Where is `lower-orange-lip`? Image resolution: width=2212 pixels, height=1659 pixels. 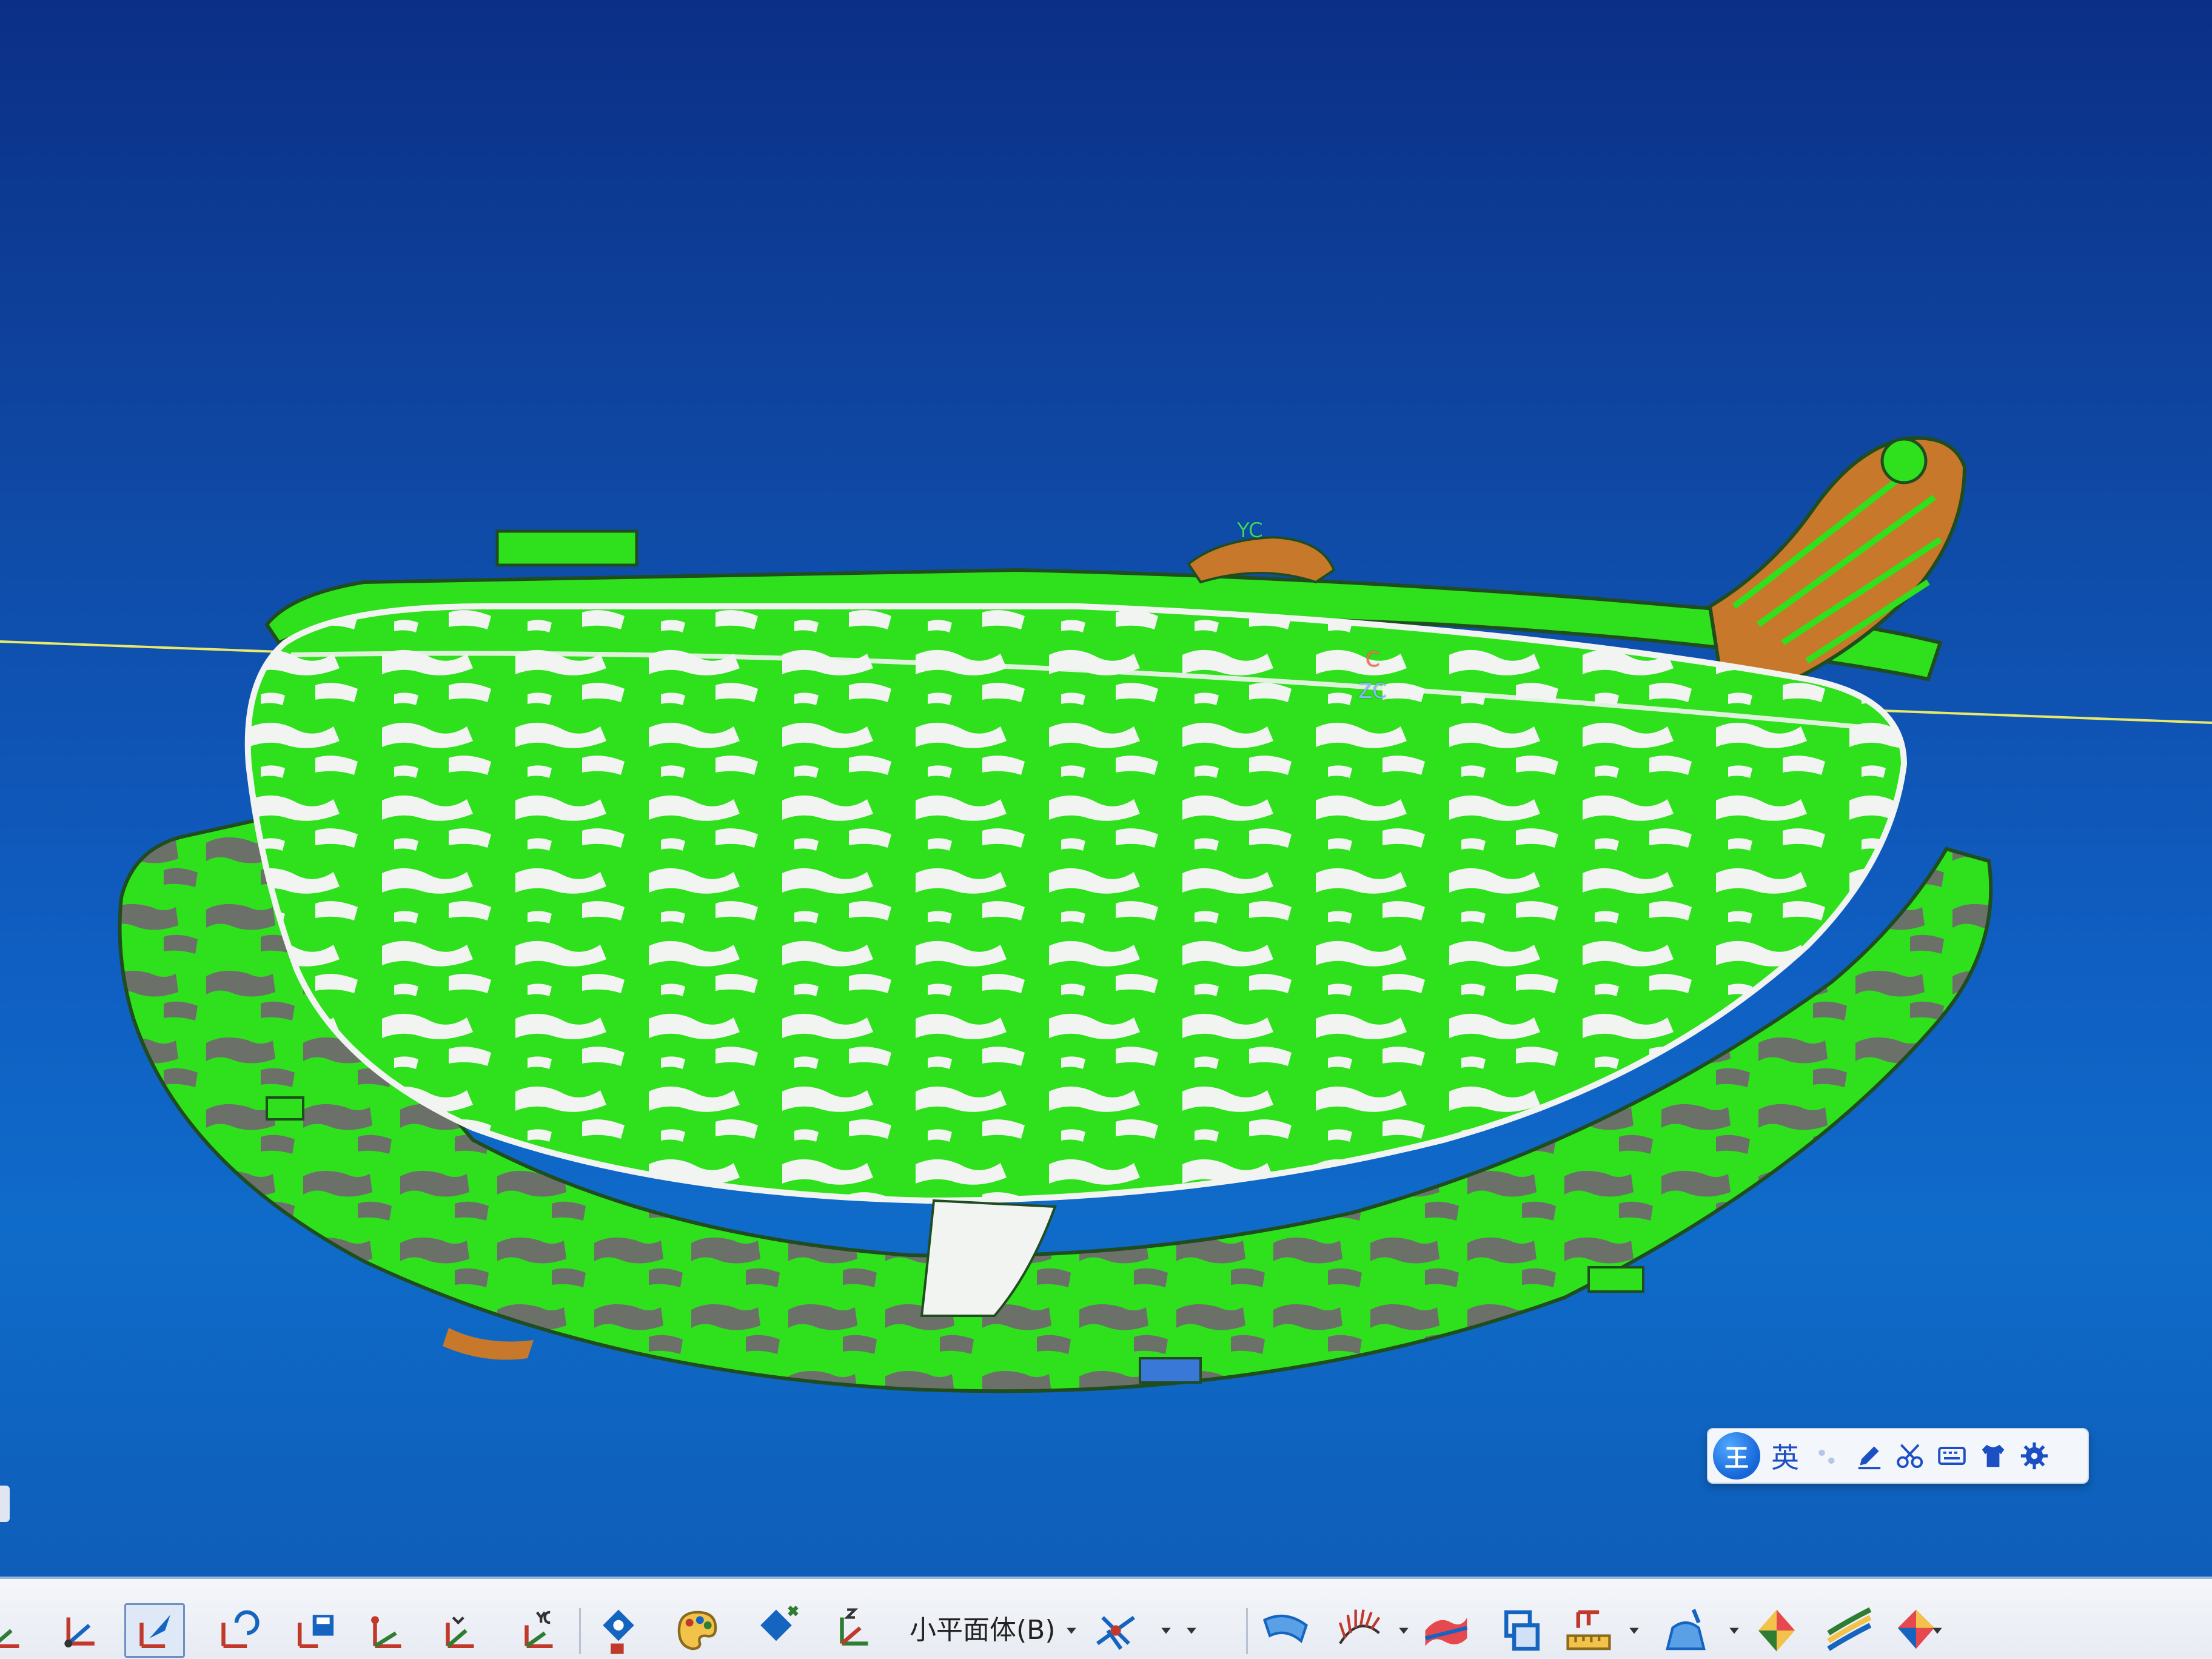
lower-orange-lip is located at coordinates (488, 1344).